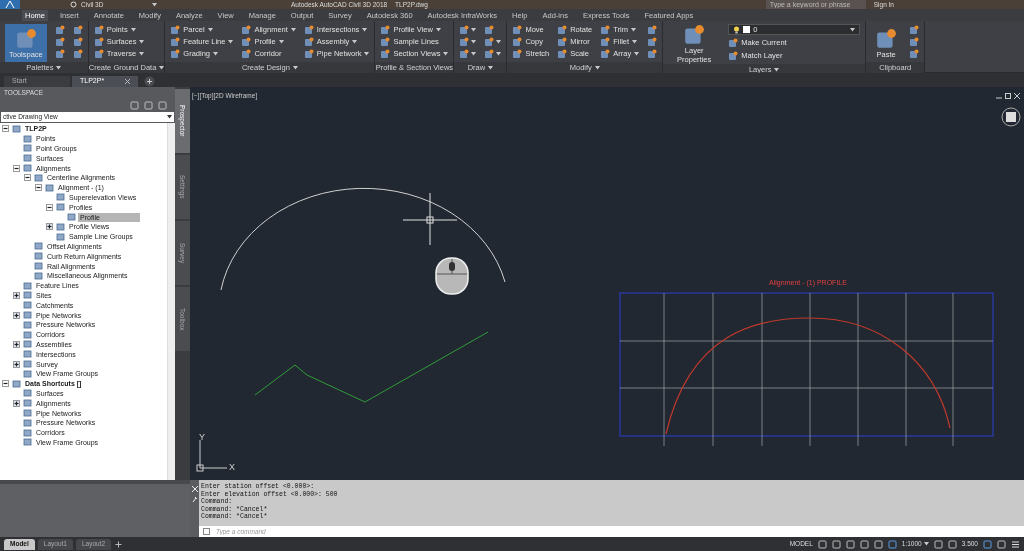 Image resolution: width=1024 pixels, height=551 pixels. I want to click on menu-icon, so click(1015, 544).